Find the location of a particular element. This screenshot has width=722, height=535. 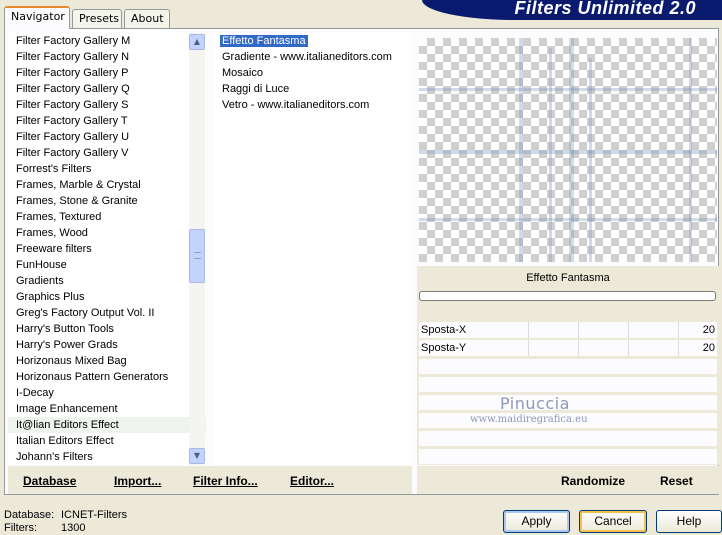

category-item: Frames, Marble & Crystal is located at coordinates (107, 185).